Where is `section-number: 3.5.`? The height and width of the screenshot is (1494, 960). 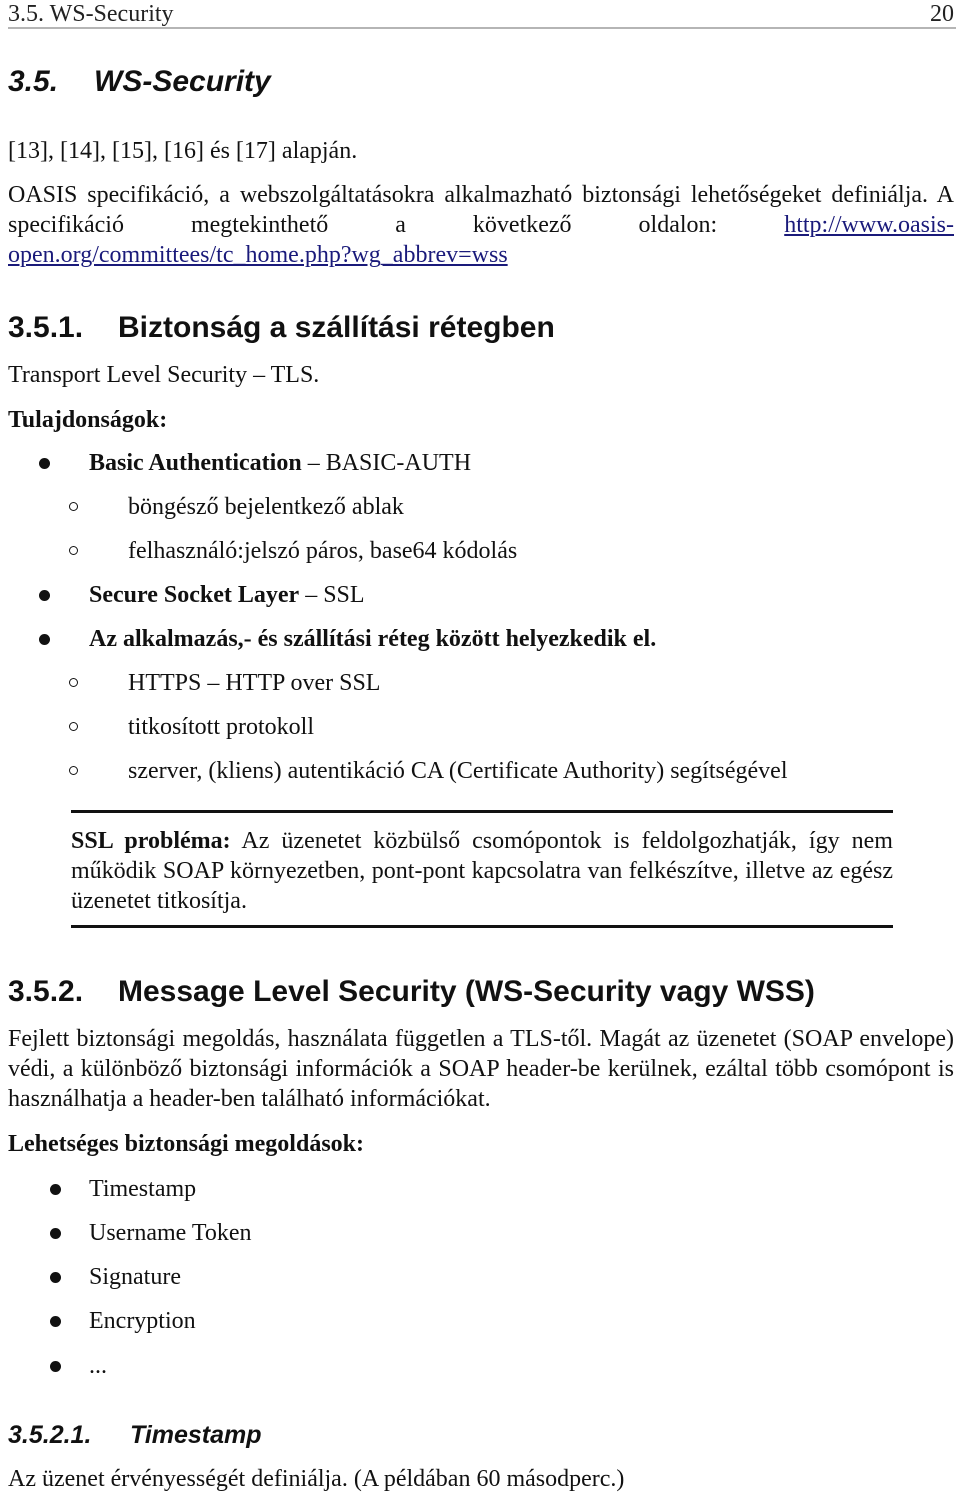 section-number: 3.5. is located at coordinates (33, 81).